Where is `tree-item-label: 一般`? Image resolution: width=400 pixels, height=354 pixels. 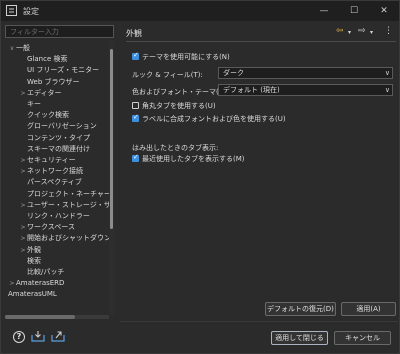 tree-item-label: 一般 is located at coordinates (23, 48).